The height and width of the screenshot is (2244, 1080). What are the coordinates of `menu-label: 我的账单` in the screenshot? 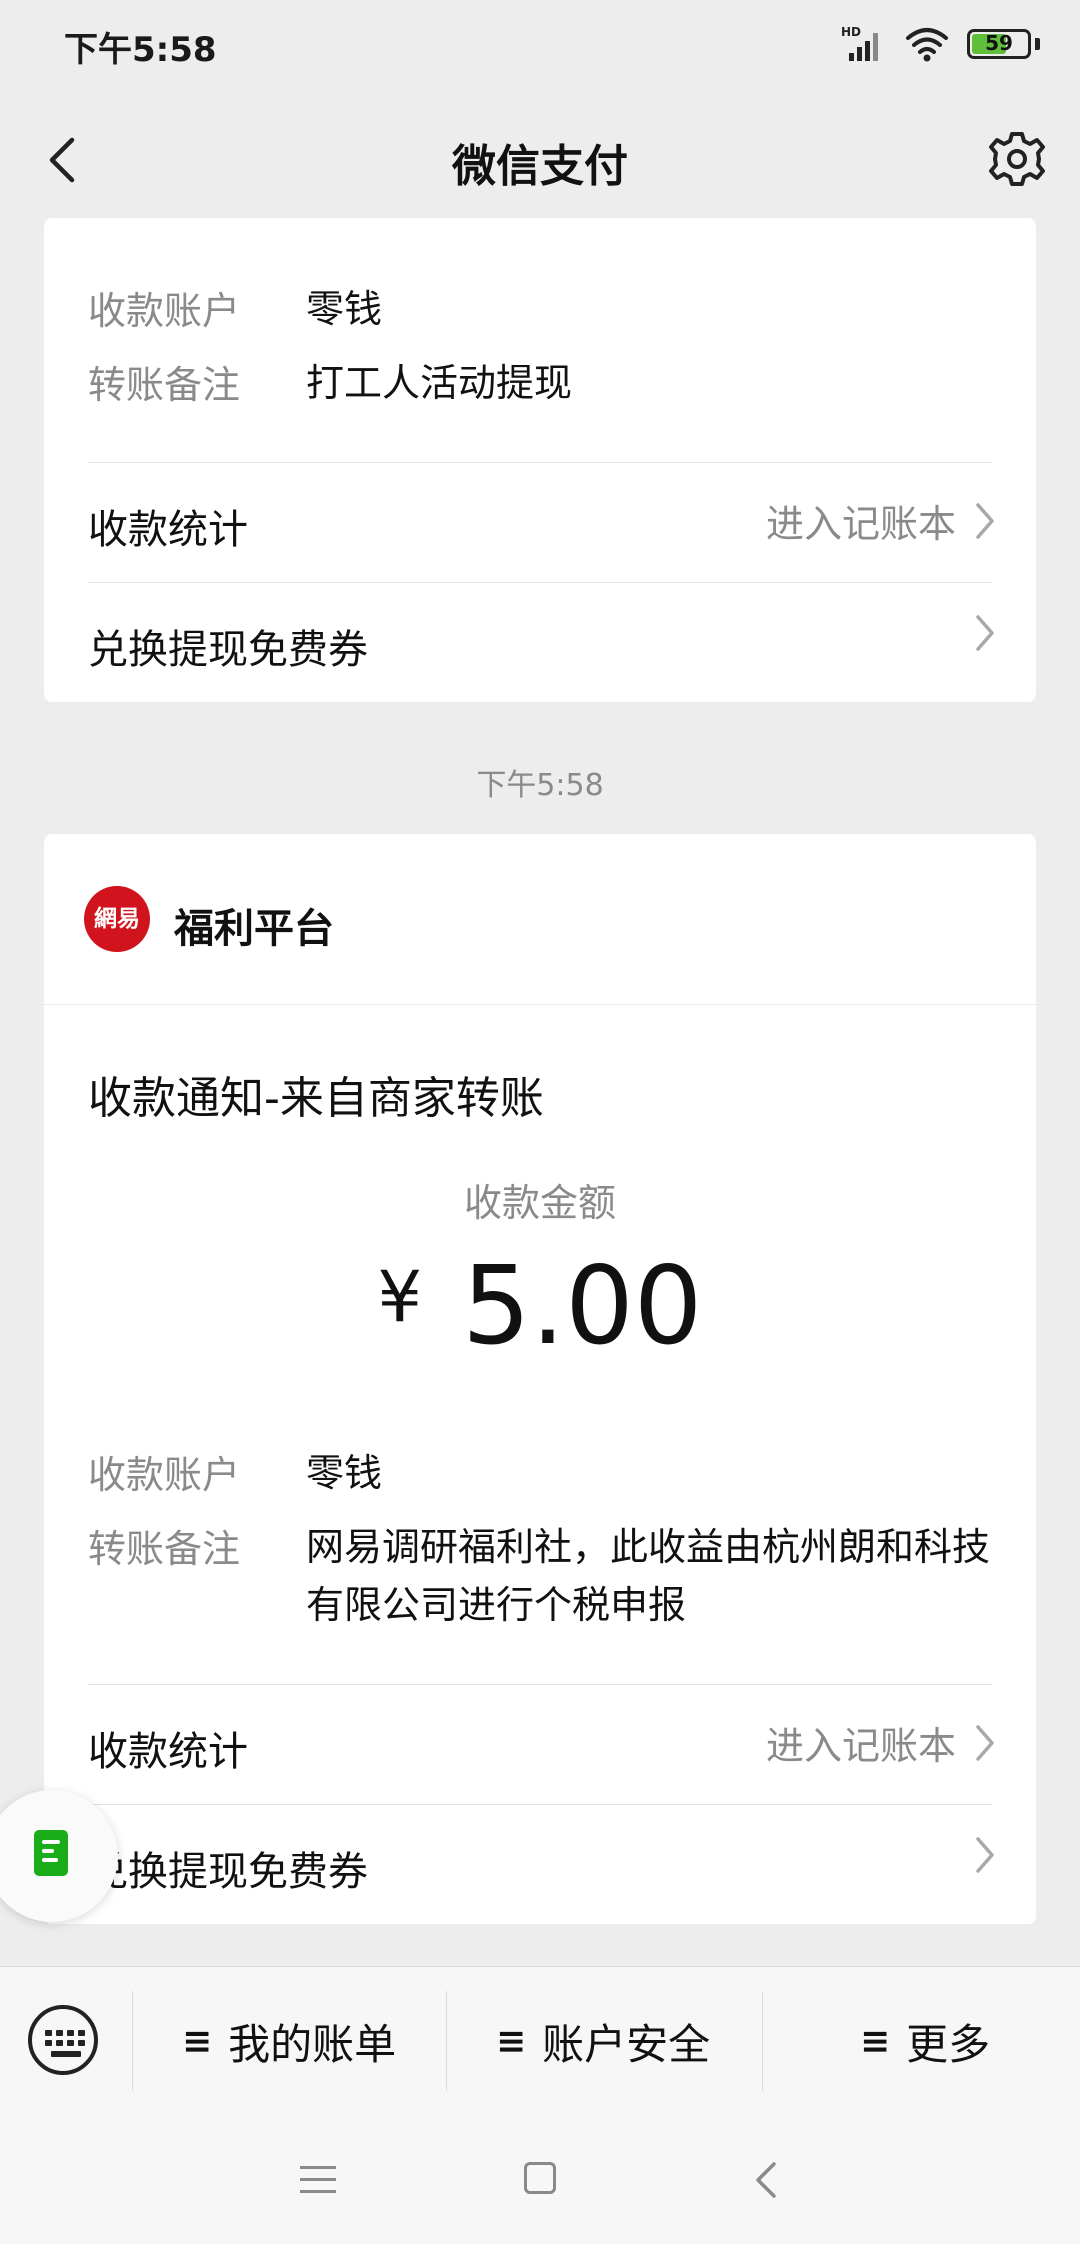 It's located at (312, 2044).